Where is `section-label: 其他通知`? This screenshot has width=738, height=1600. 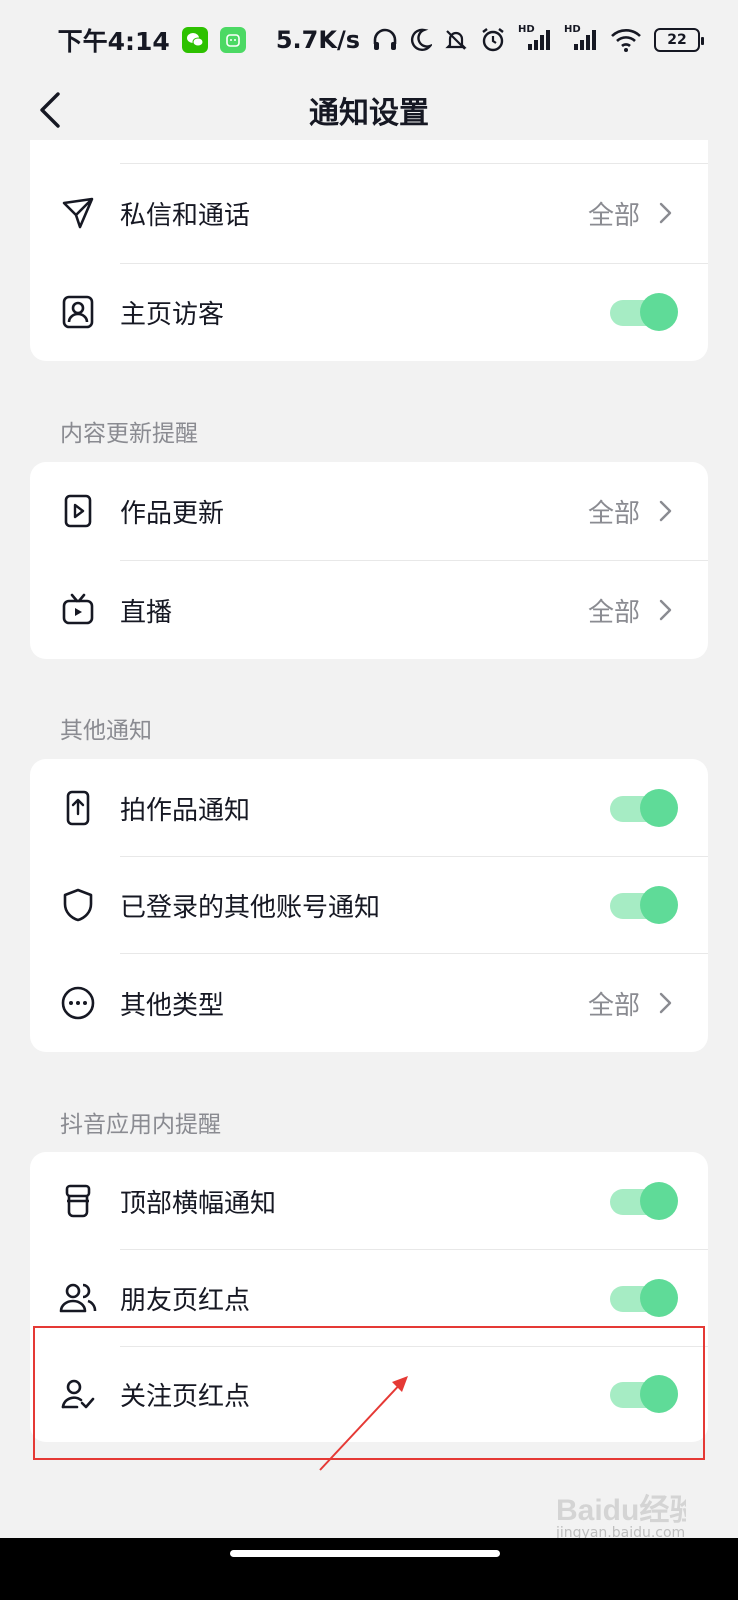
section-label: 其他通知 is located at coordinates (106, 731).